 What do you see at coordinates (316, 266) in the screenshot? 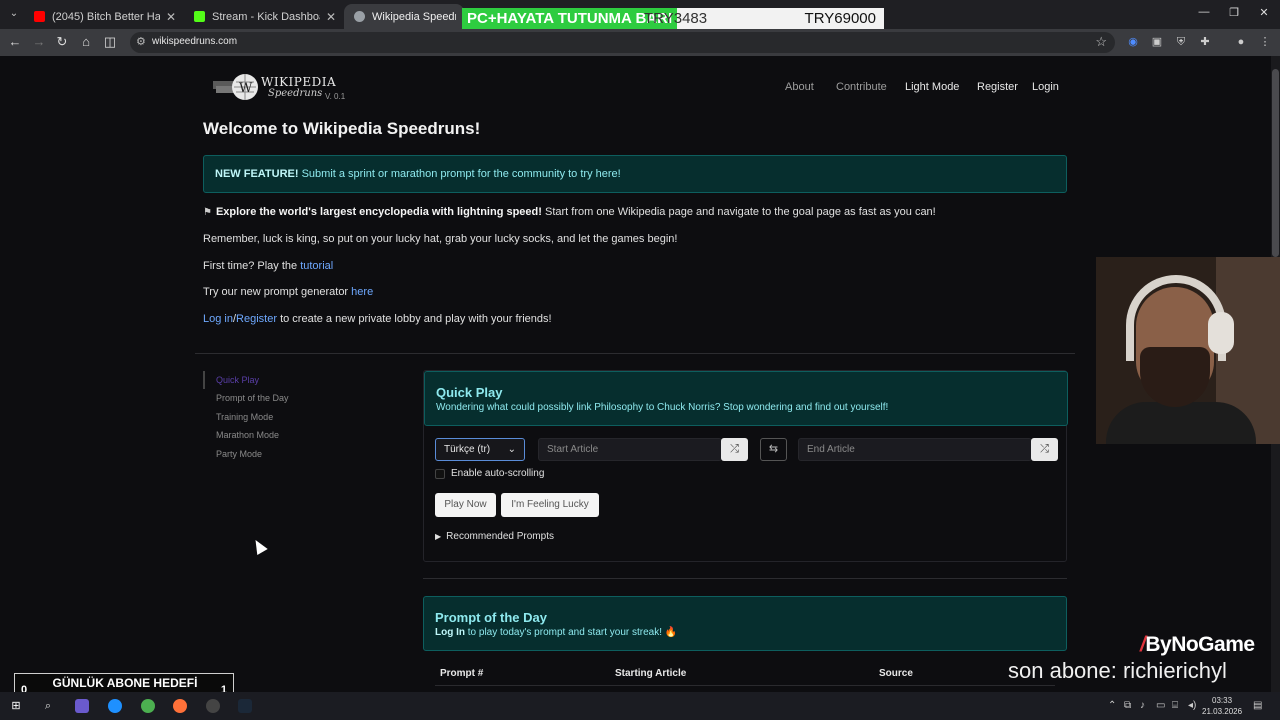
I see `tutorial-link: tutorial` at bounding box center [316, 266].